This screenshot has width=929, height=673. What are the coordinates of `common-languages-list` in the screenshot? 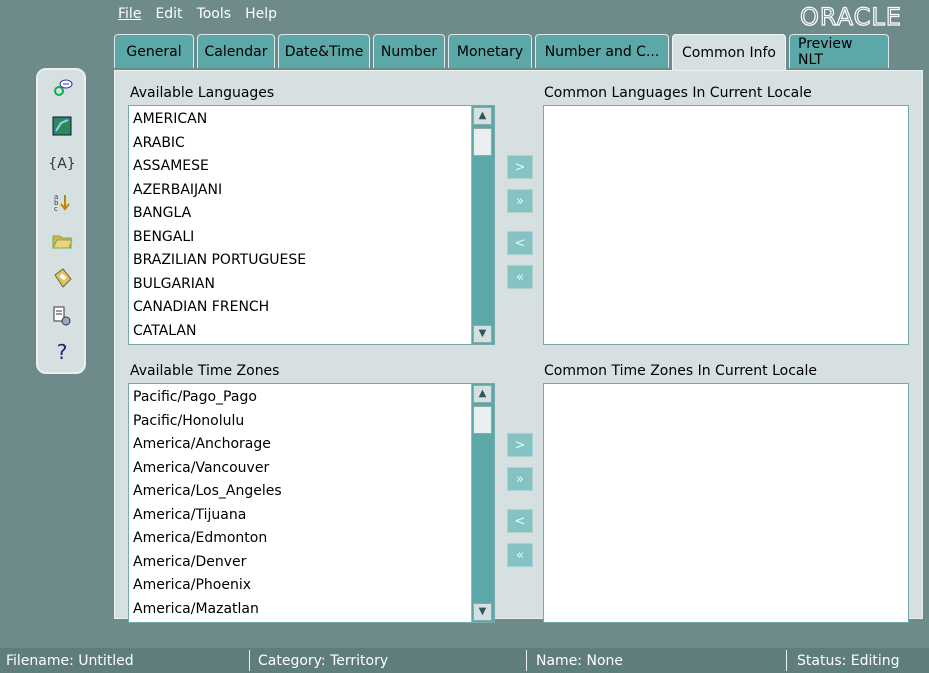 It's located at (726, 225).